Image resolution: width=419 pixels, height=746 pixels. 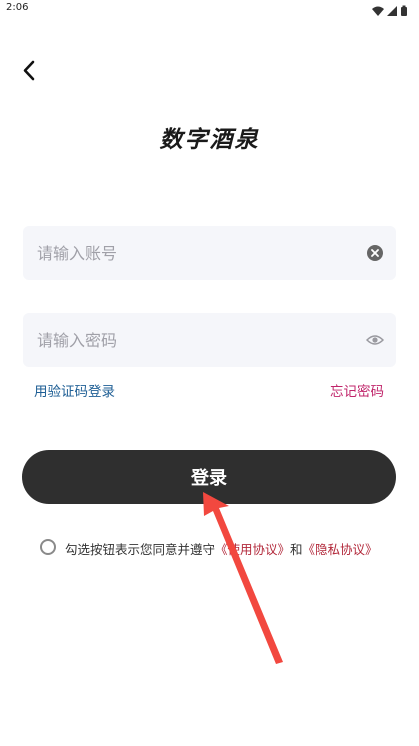 What do you see at coordinates (183, 340) in the screenshot?
I see `password-input` at bounding box center [183, 340].